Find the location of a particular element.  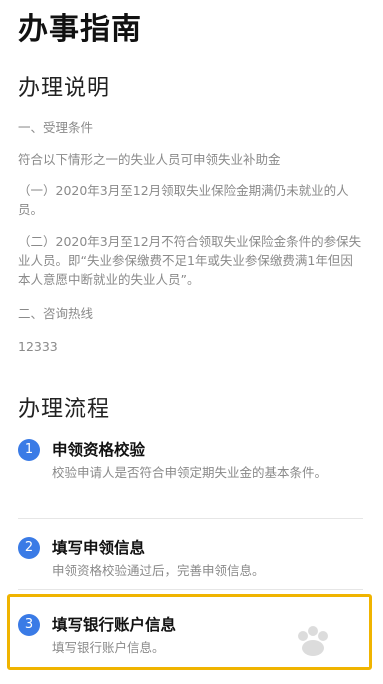

condition-heading: 一、受理条件 is located at coordinates (56, 127).